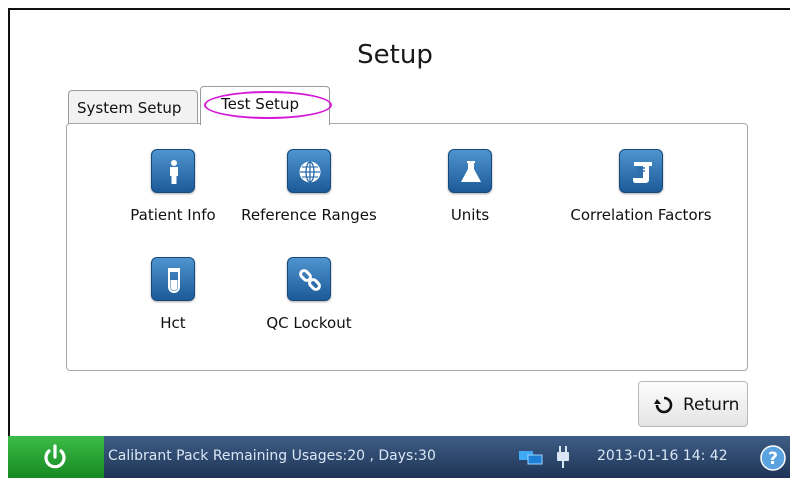 The width and height of the screenshot is (790, 478). Describe the element at coordinates (662, 456) in the screenshot. I see `datetime-display: 2013-01-16 14: 42` at that location.